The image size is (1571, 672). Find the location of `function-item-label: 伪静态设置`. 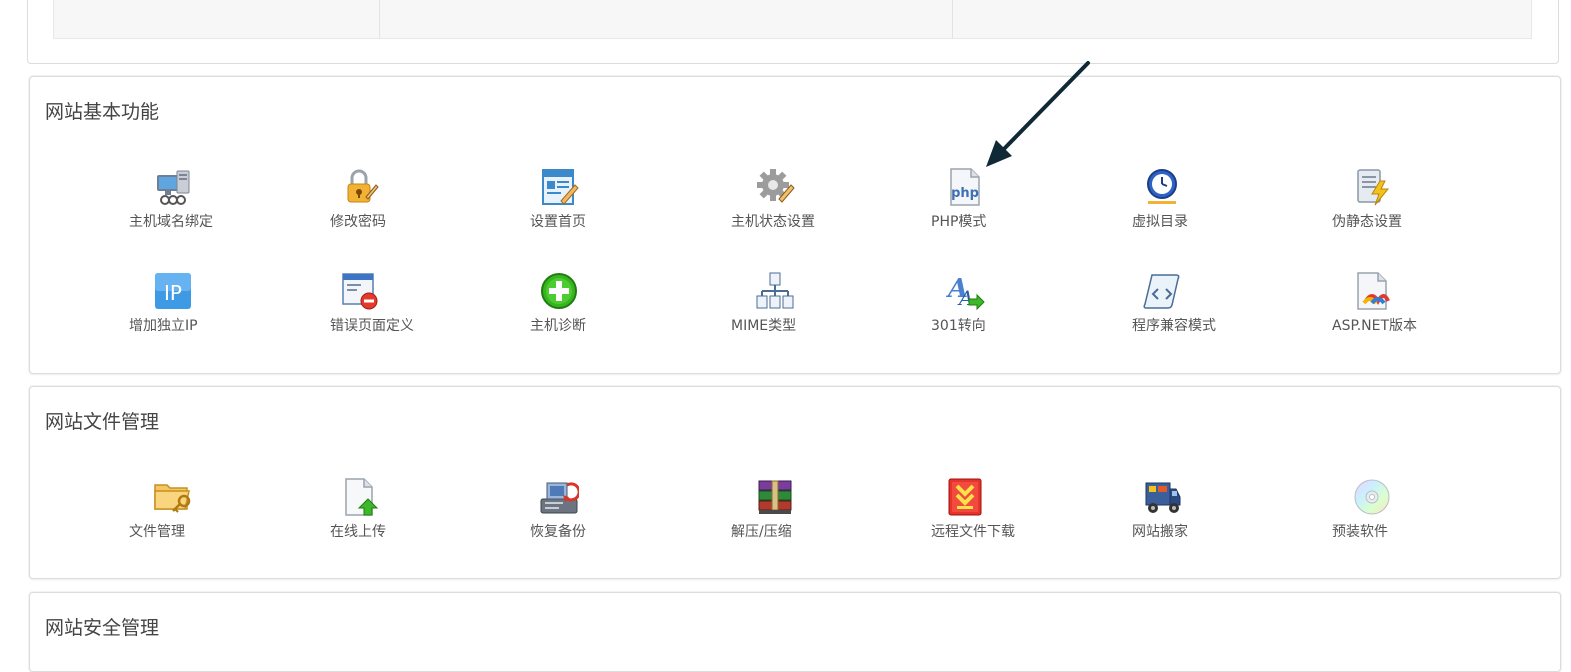

function-item-label: 伪静态设置 is located at coordinates (1367, 222).